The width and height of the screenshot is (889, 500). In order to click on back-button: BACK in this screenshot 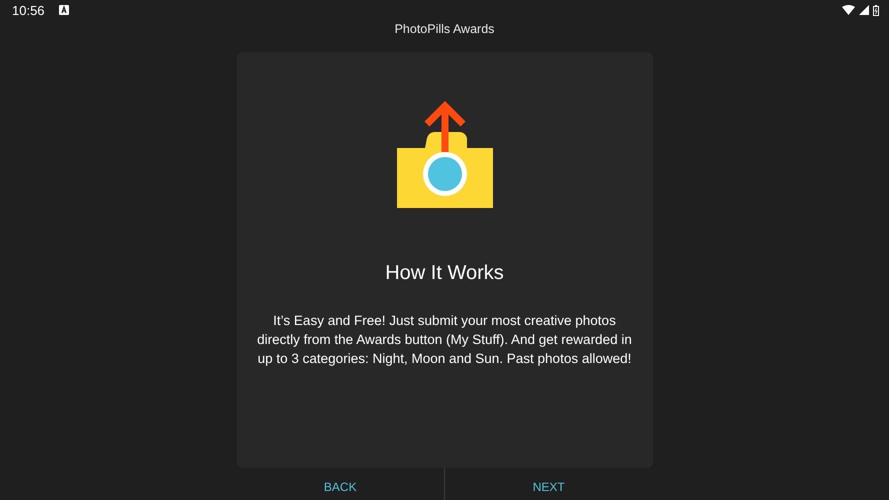, I will do `click(340, 484)`.